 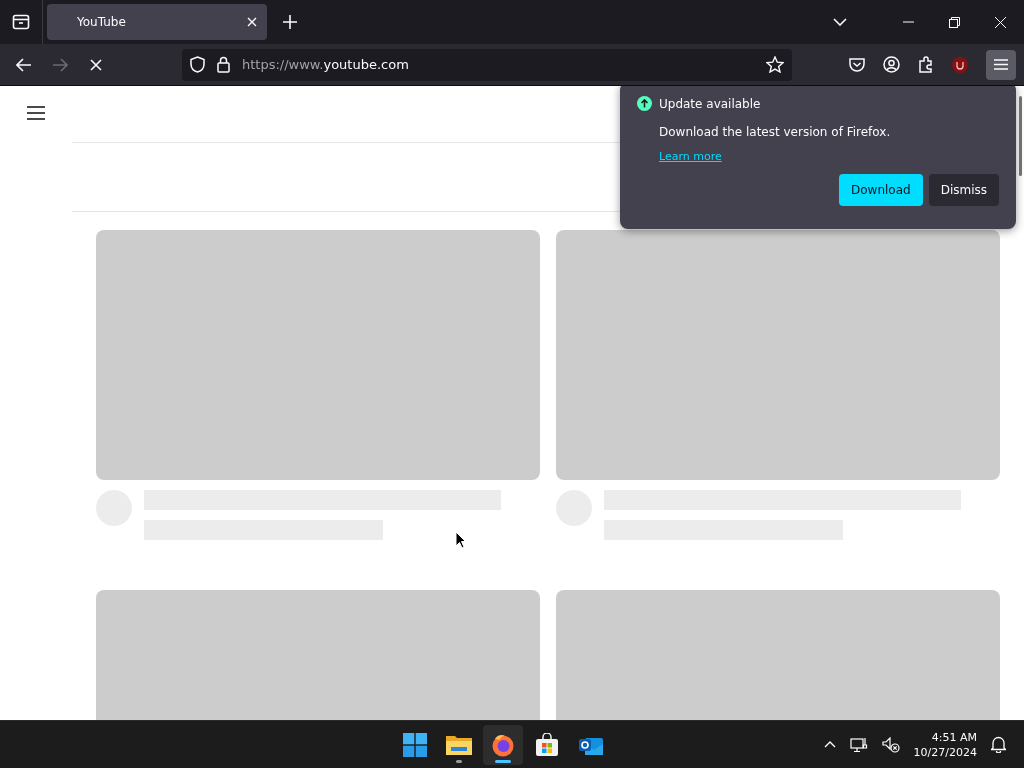 What do you see at coordinates (325, 64) in the screenshot?
I see `url-text: https://www.youtube.com` at bounding box center [325, 64].